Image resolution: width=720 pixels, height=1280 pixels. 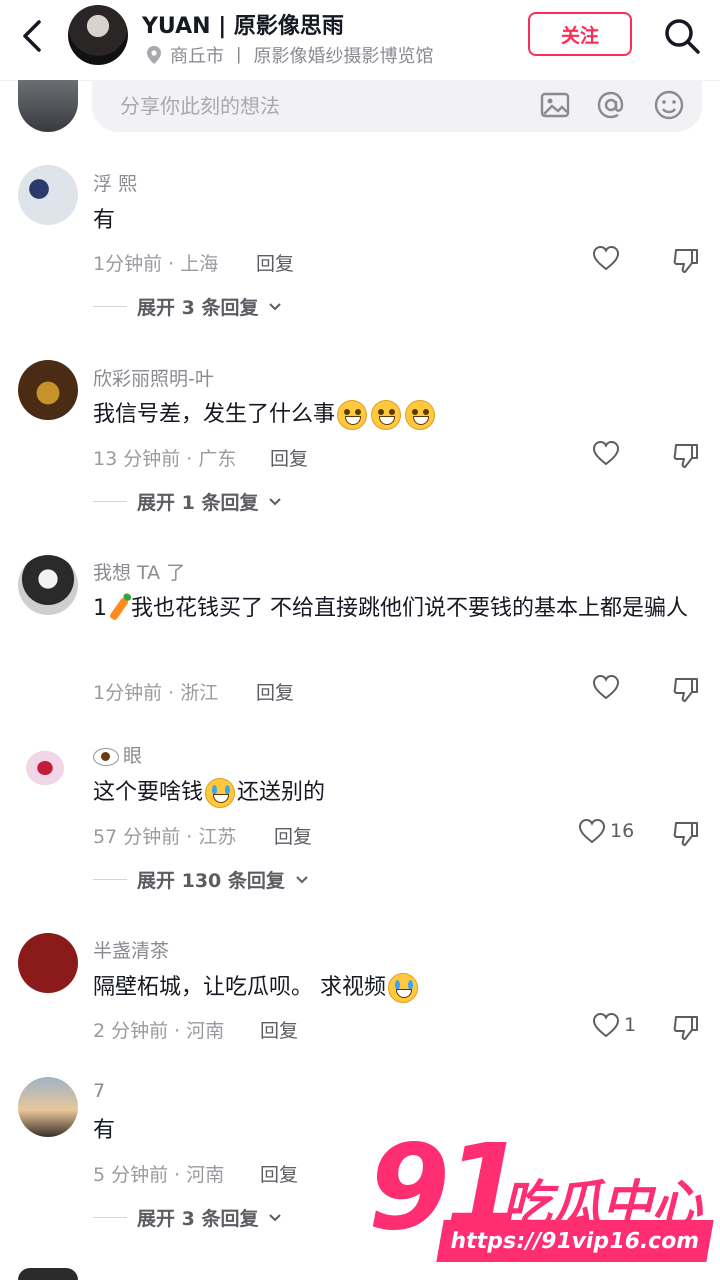 I want to click on comment-meta: 1分钟前 · 浙江, so click(x=156, y=693).